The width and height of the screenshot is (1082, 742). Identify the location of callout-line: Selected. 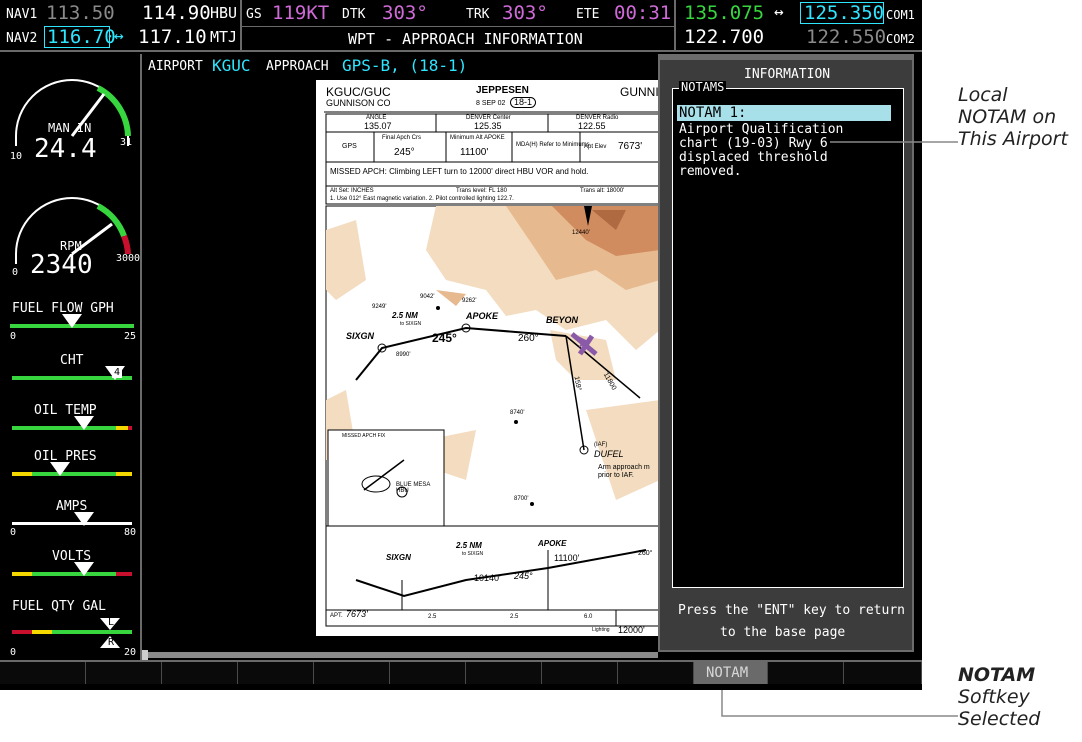
(999, 719).